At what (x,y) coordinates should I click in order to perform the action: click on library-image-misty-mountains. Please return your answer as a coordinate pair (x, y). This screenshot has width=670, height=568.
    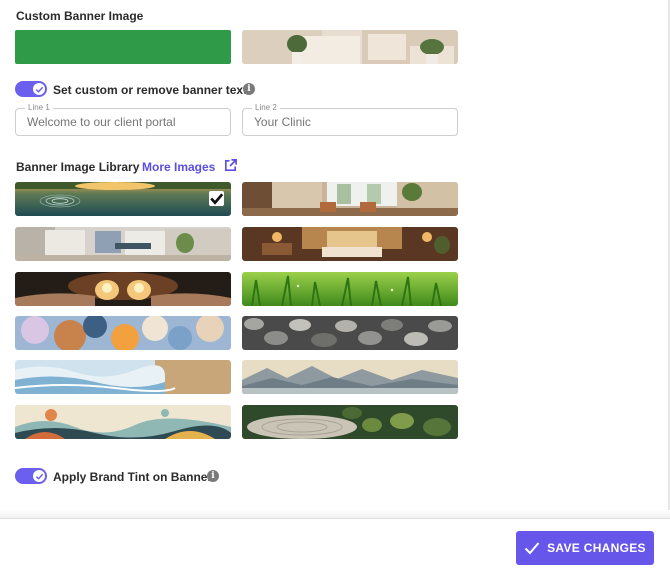
    Looking at the image, I should click on (350, 377).